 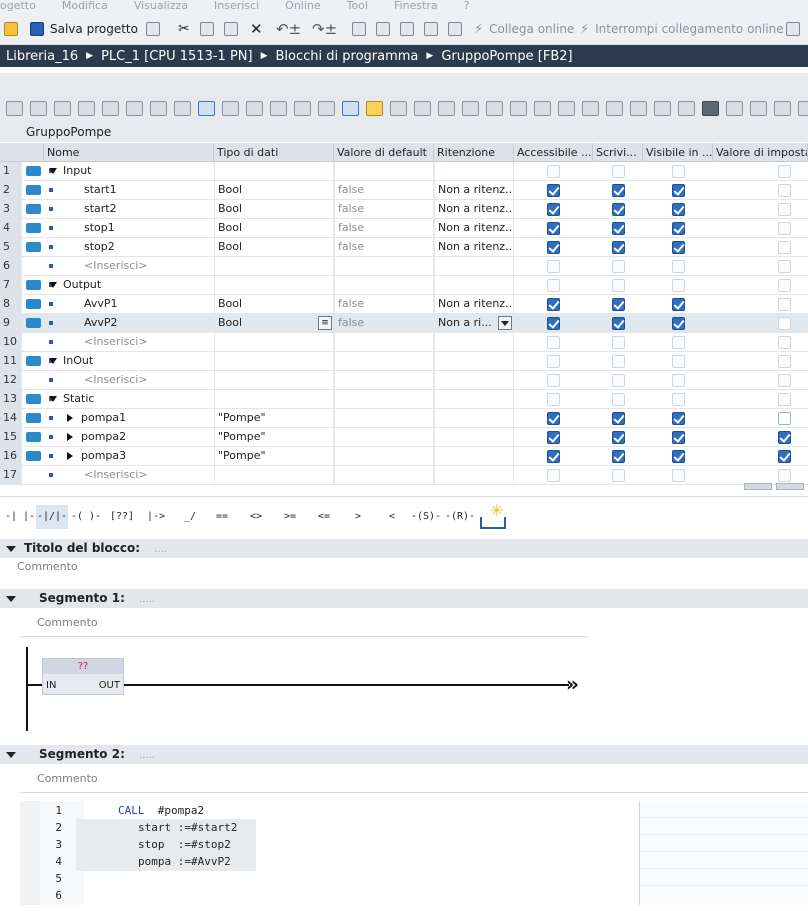 What do you see at coordinates (184, 29) in the screenshot?
I see `cut-button: ✂` at bounding box center [184, 29].